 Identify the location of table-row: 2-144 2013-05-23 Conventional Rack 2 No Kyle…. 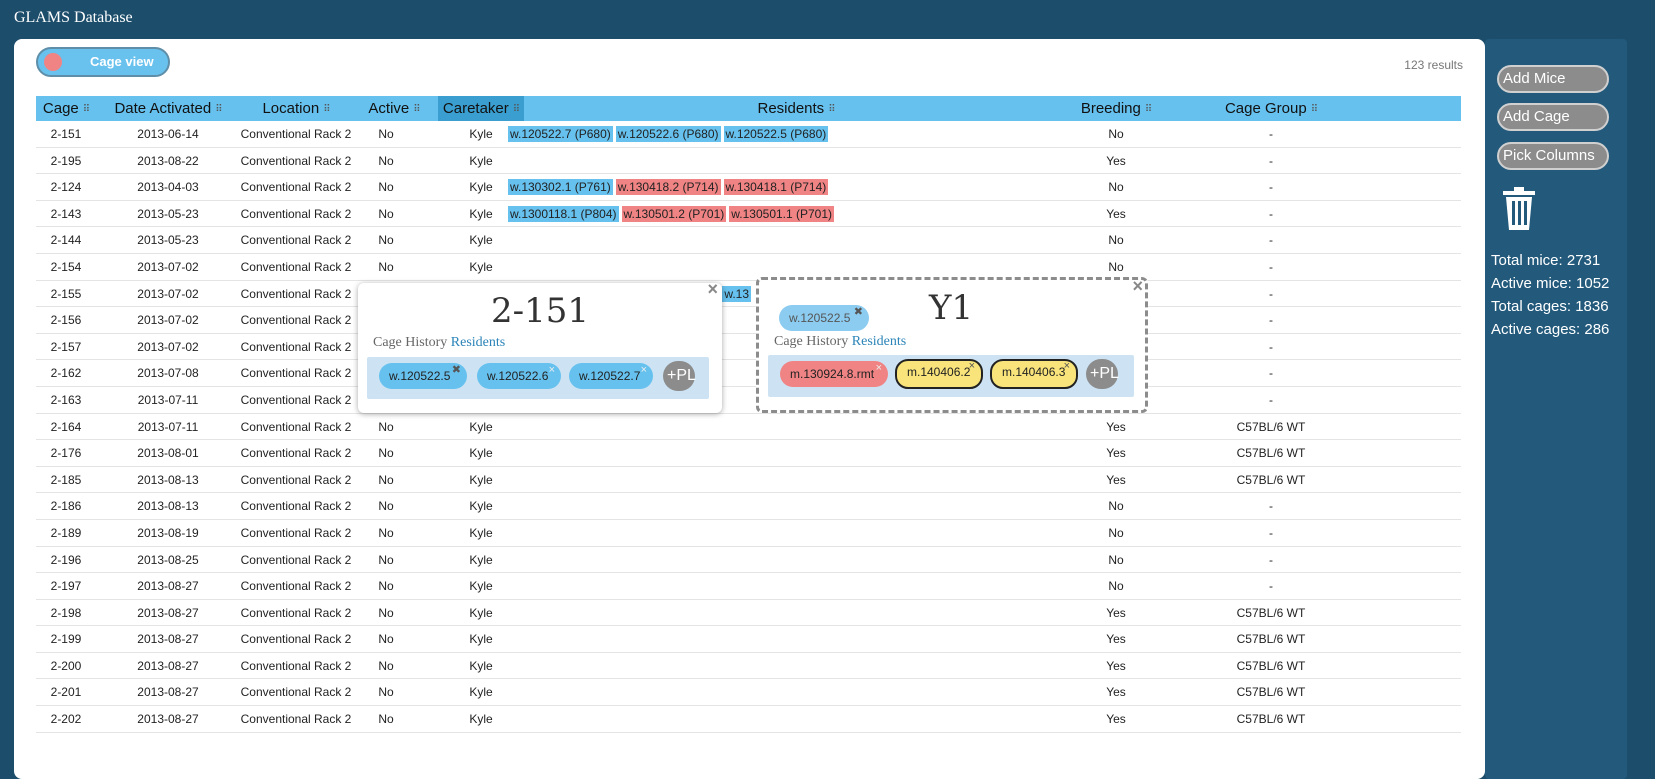
(748, 240).